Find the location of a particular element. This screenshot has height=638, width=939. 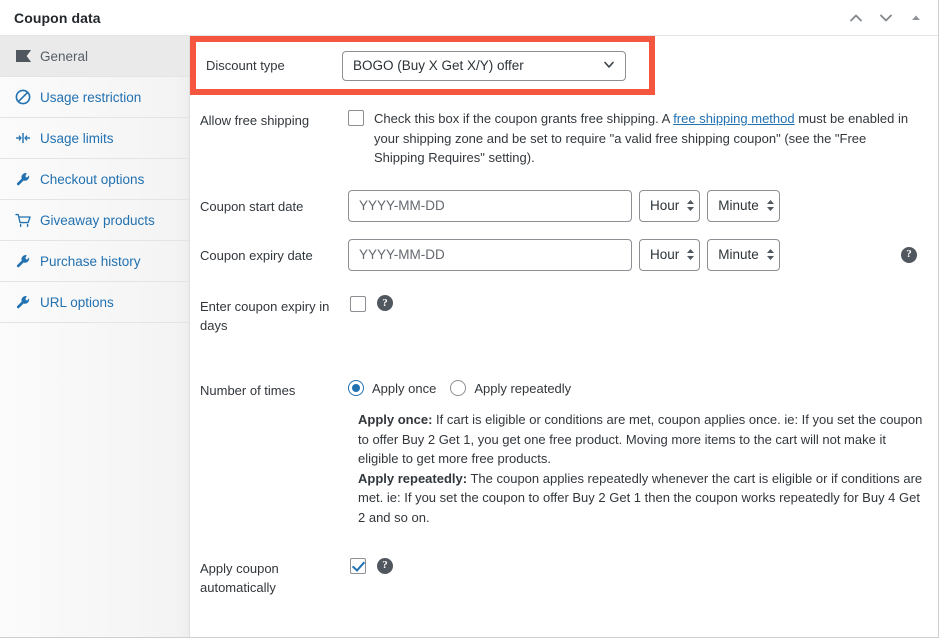

apply-automatically-label: Apply coupon automatically is located at coordinates (239, 578).